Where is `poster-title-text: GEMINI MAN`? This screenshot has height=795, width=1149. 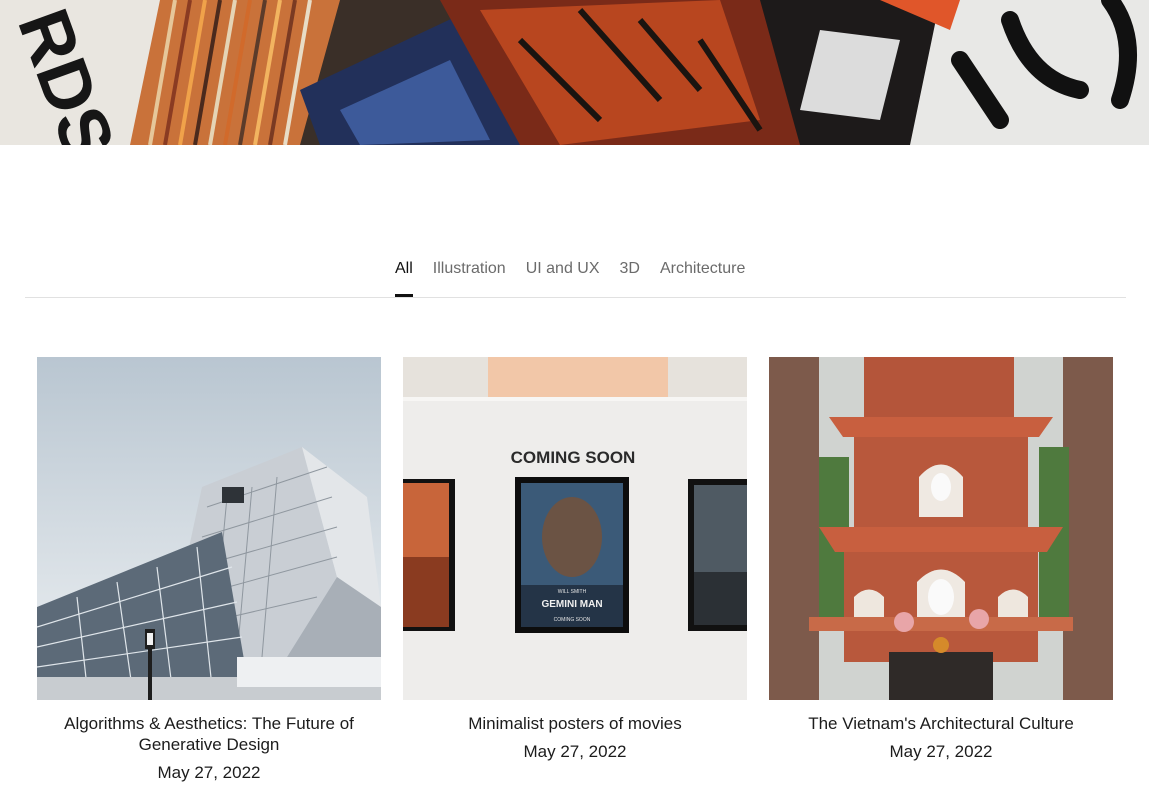 poster-title-text: GEMINI MAN is located at coordinates (571, 604).